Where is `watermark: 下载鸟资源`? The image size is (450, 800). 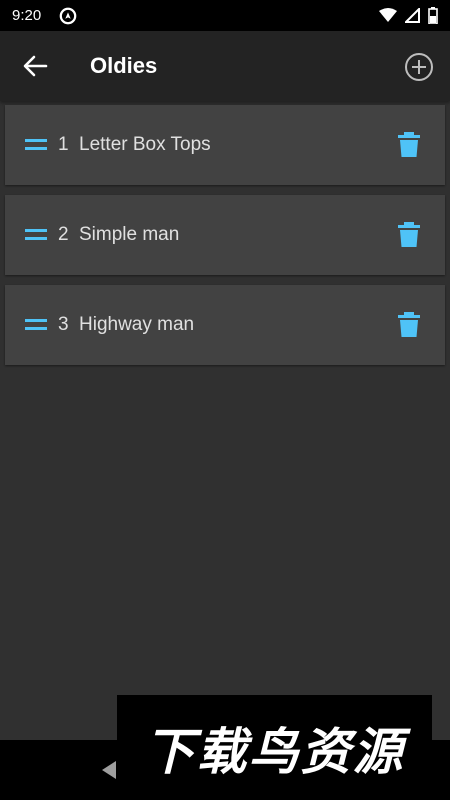
watermark: 下载鸟资源 is located at coordinates (274, 747).